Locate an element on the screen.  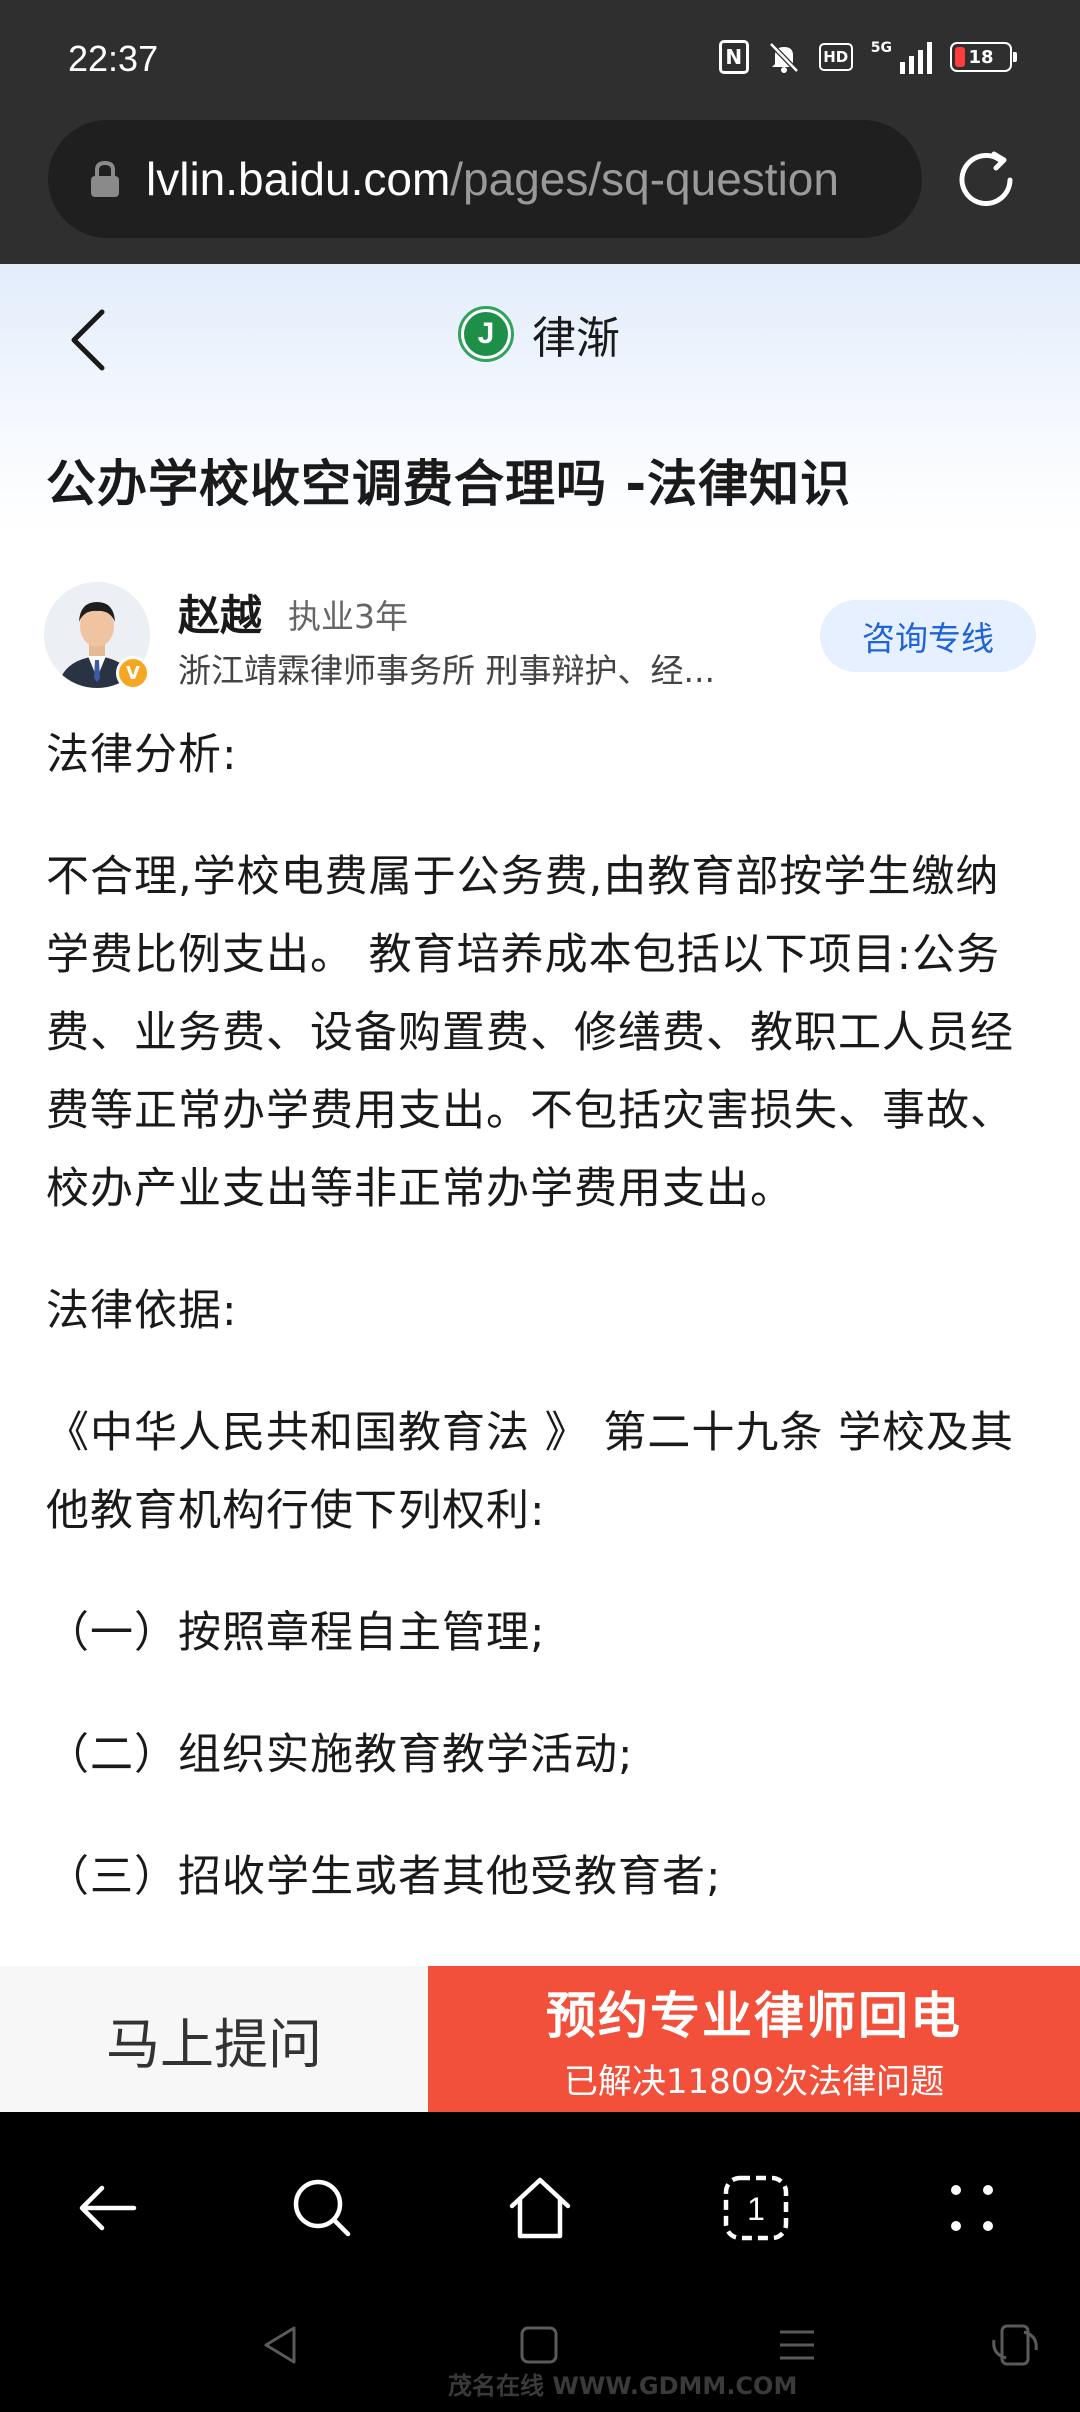
ask-now-button: 马上提问 is located at coordinates (214, 2039).